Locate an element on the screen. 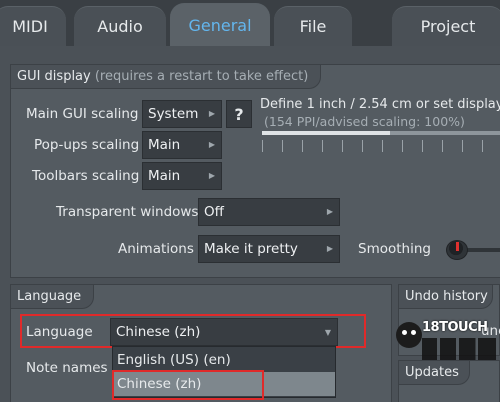 This screenshot has width=500, height=402. tab-label: File is located at coordinates (313, 26).